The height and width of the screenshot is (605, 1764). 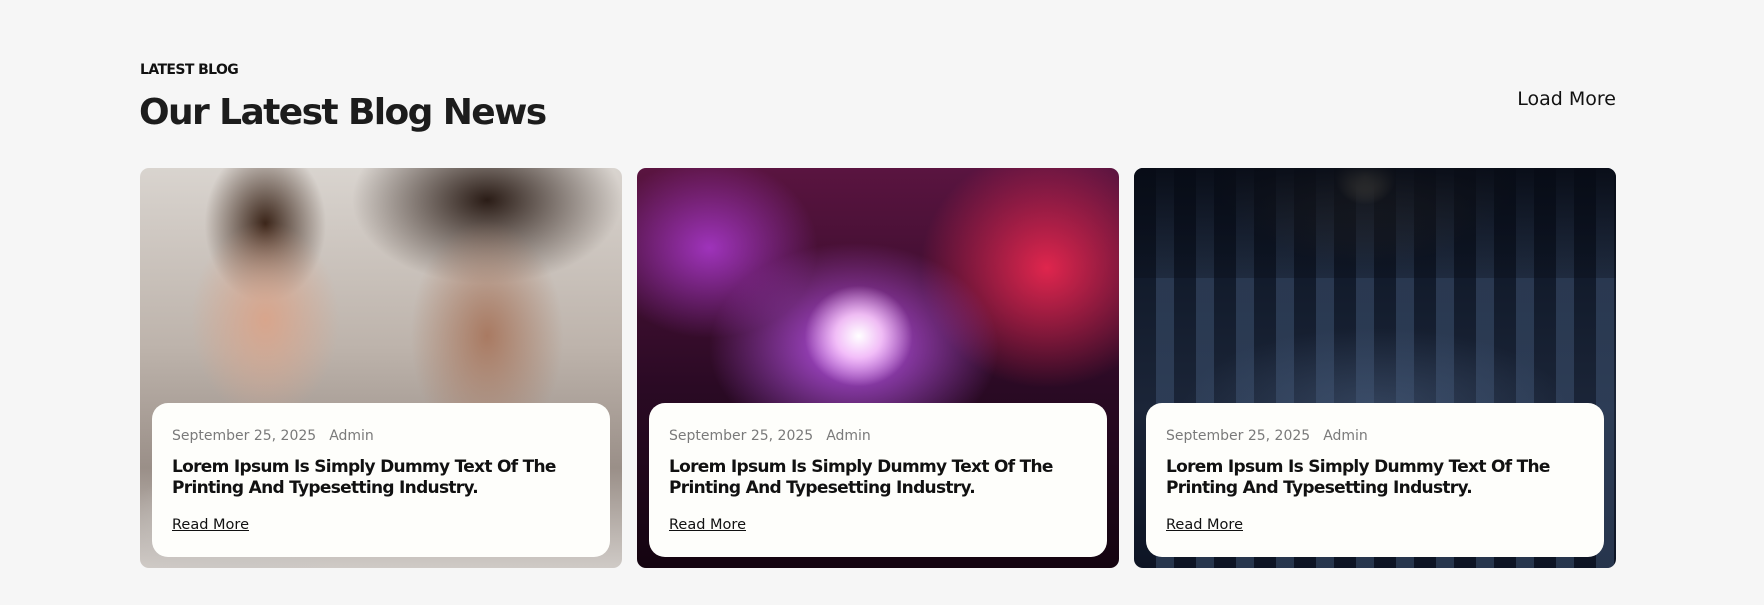 What do you see at coordinates (189, 70) in the screenshot?
I see `section-eyebrow: LATEST BLOG` at bounding box center [189, 70].